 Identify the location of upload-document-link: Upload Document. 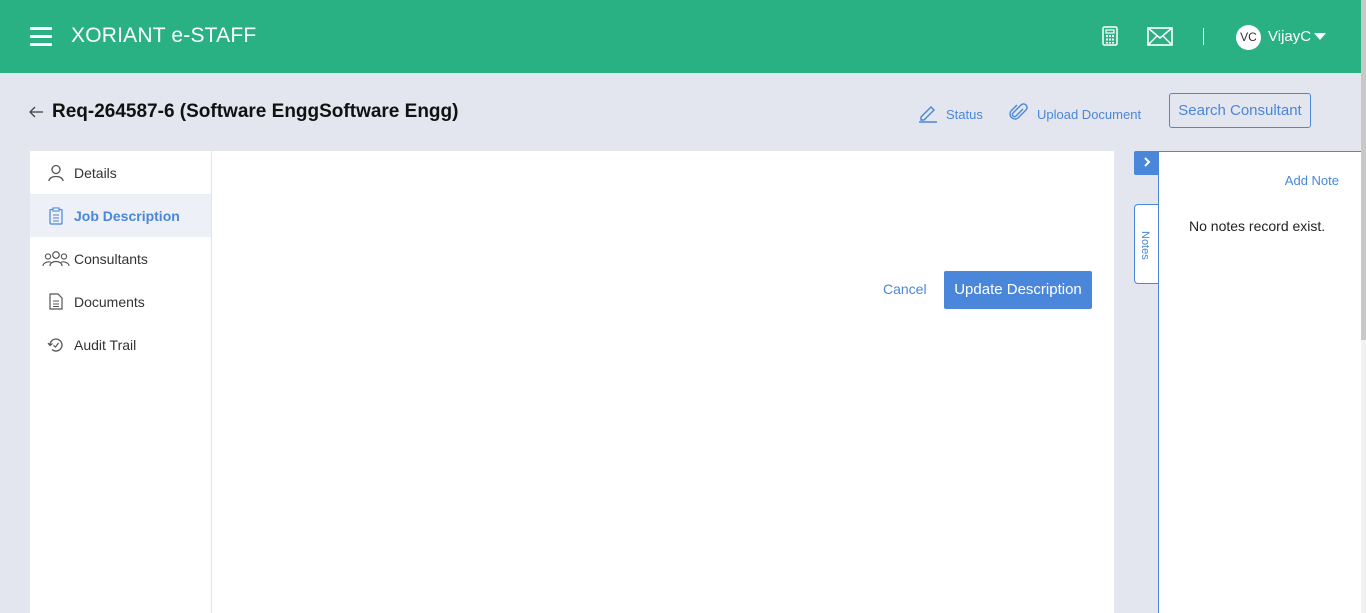
(1075, 114).